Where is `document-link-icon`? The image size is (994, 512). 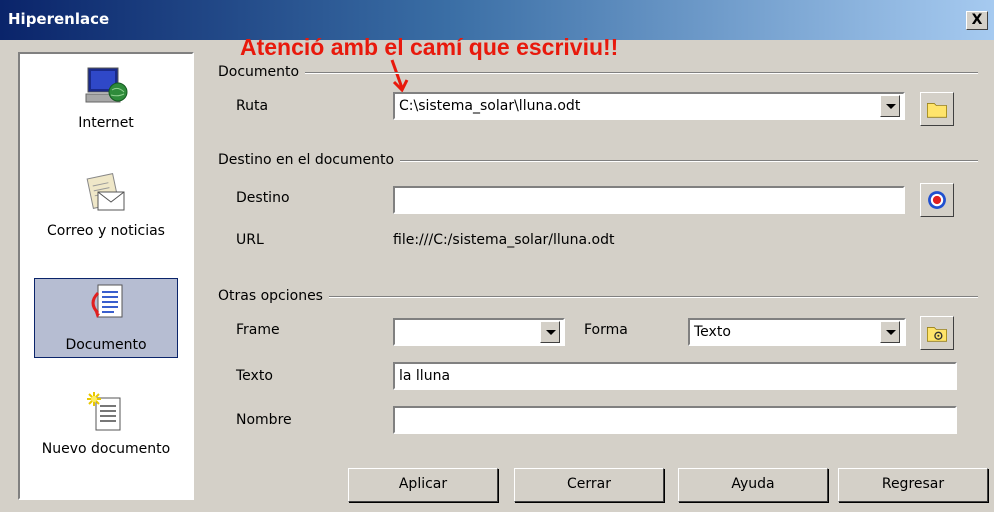
document-link-icon is located at coordinates (107, 301).